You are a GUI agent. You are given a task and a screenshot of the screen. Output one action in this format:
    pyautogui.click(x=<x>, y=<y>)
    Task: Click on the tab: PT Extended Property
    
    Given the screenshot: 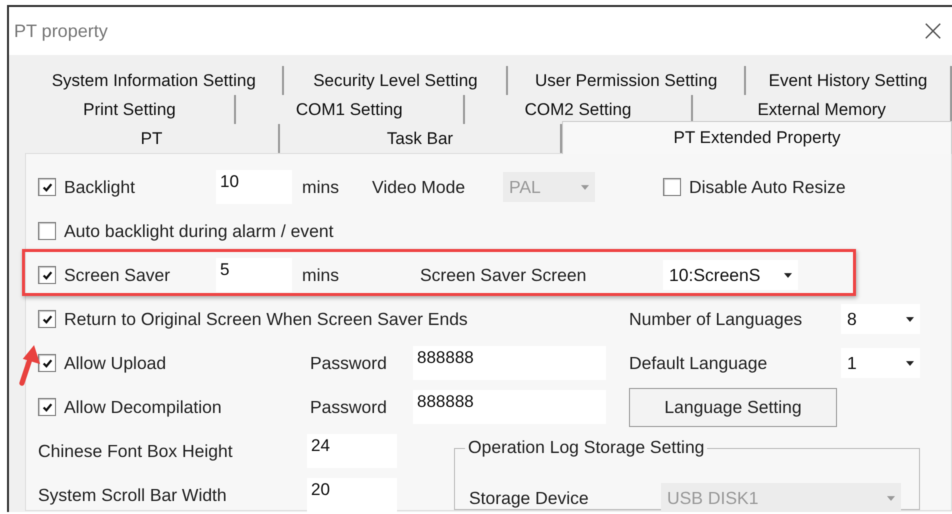 What is the action you would take?
    pyautogui.click(x=757, y=137)
    